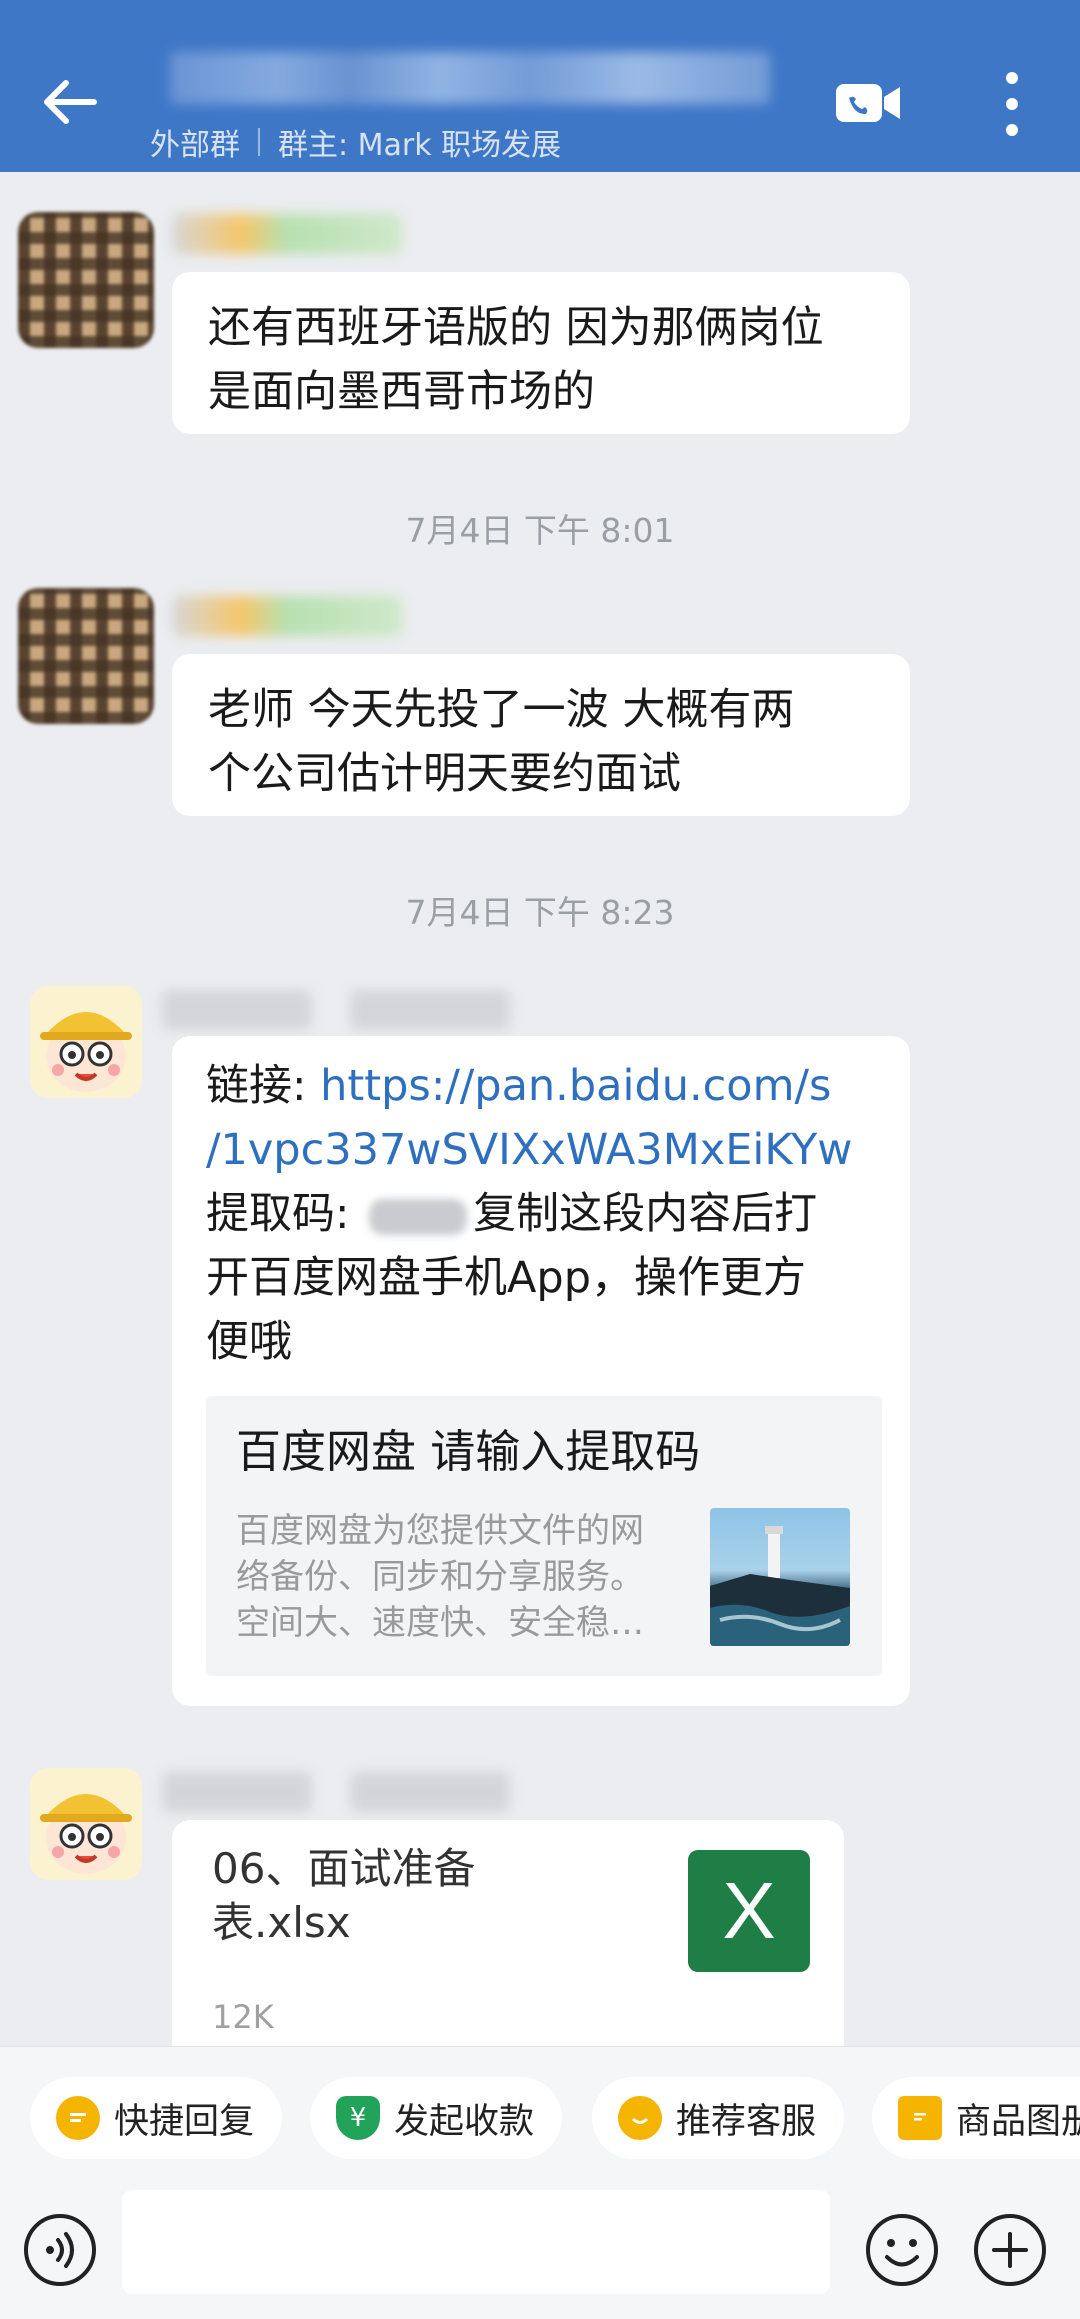 The height and width of the screenshot is (2319, 1080). What do you see at coordinates (516, 328) in the screenshot?
I see `message-text: 还有西班牙语版的 因为那俩岗位` at bounding box center [516, 328].